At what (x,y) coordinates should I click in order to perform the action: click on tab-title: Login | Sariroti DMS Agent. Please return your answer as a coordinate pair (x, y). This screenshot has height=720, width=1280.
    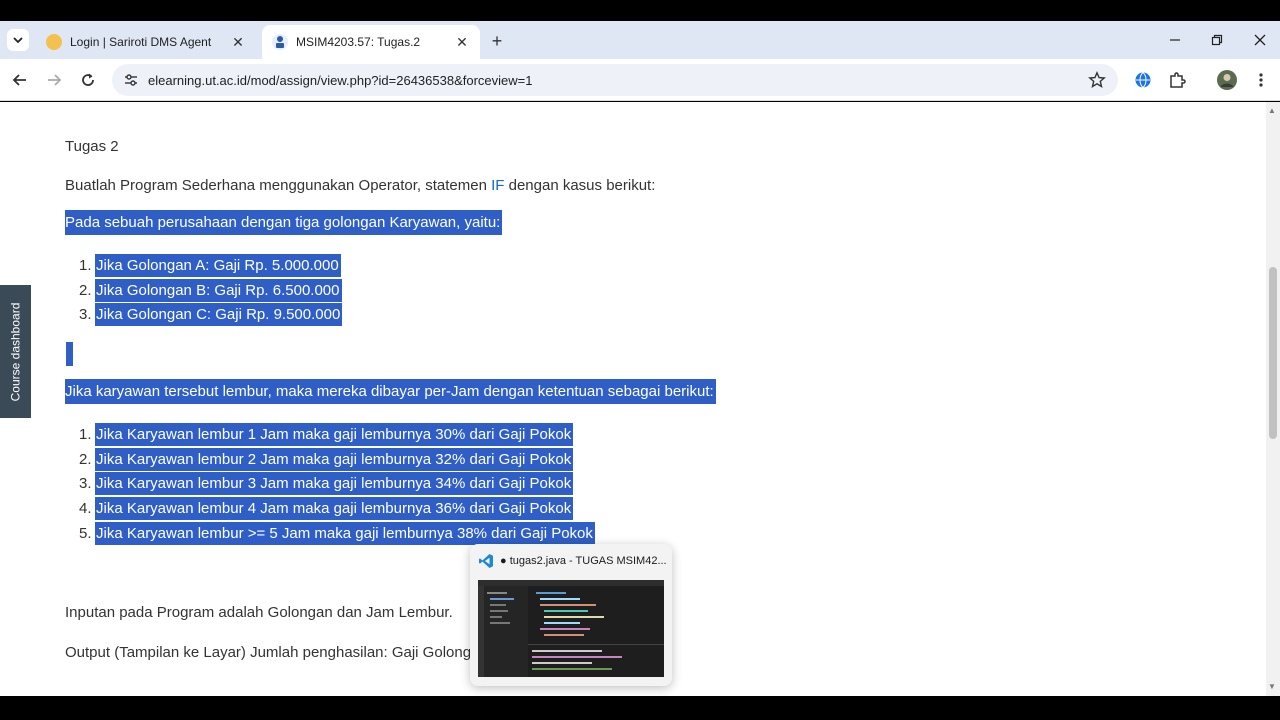
    Looking at the image, I should click on (141, 42).